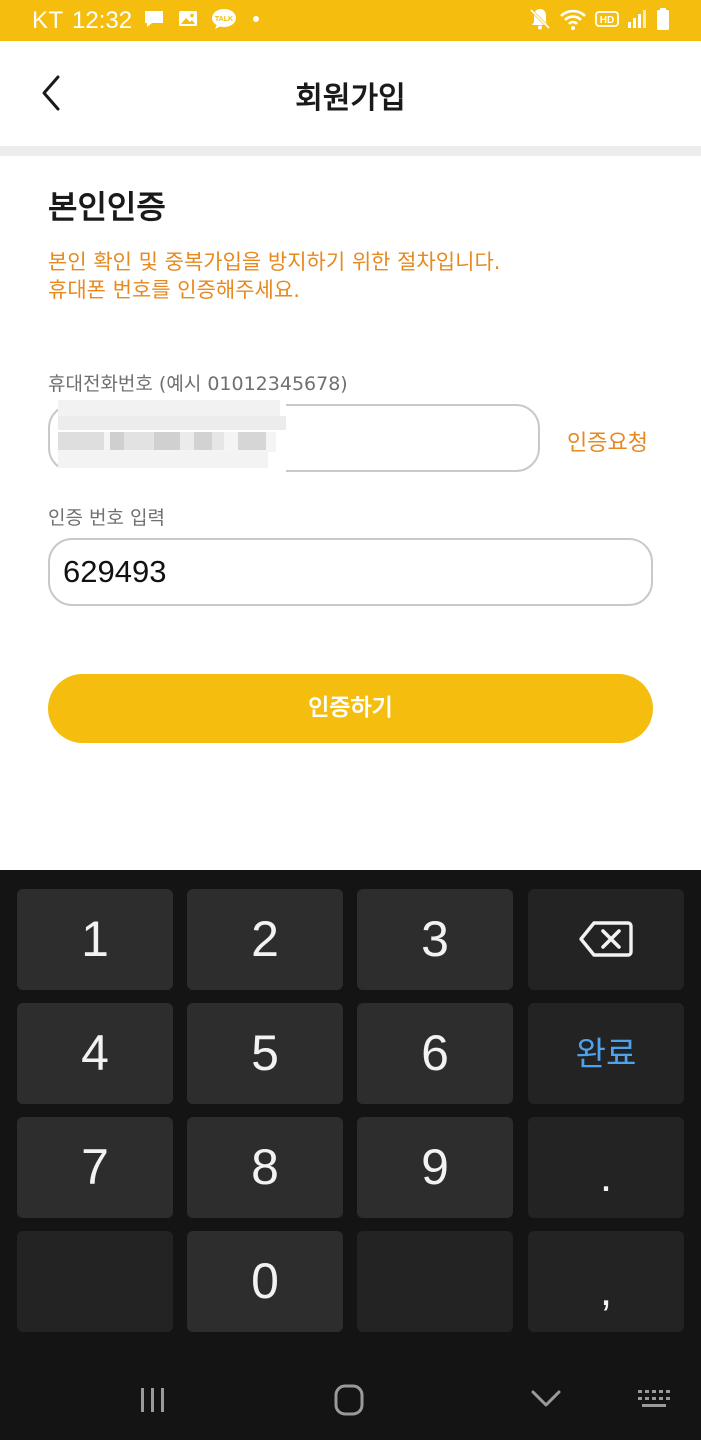 Image resolution: width=701 pixels, height=1440 pixels. I want to click on home-icon, so click(349, 1400).